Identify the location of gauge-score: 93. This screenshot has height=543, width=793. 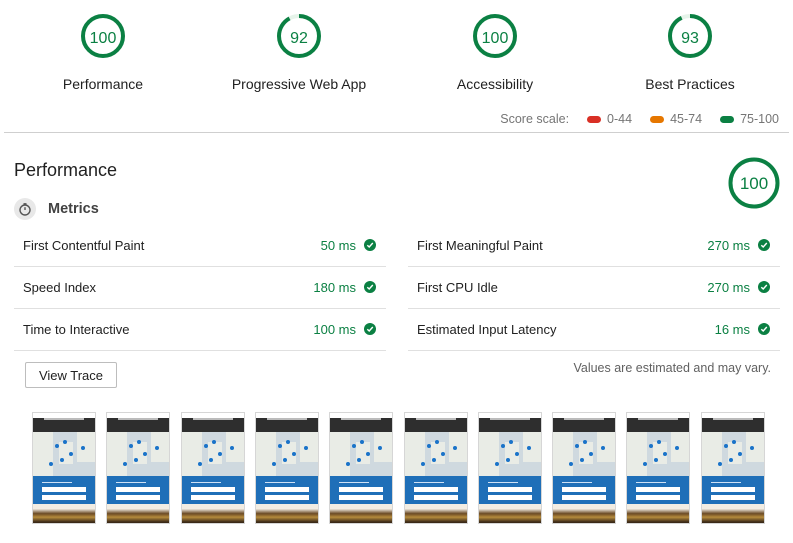
(690, 38).